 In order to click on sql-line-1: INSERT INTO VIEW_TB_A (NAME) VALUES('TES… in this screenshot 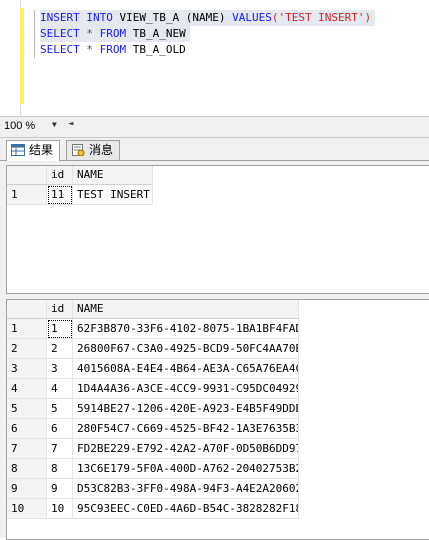, I will do `click(208, 18)`.